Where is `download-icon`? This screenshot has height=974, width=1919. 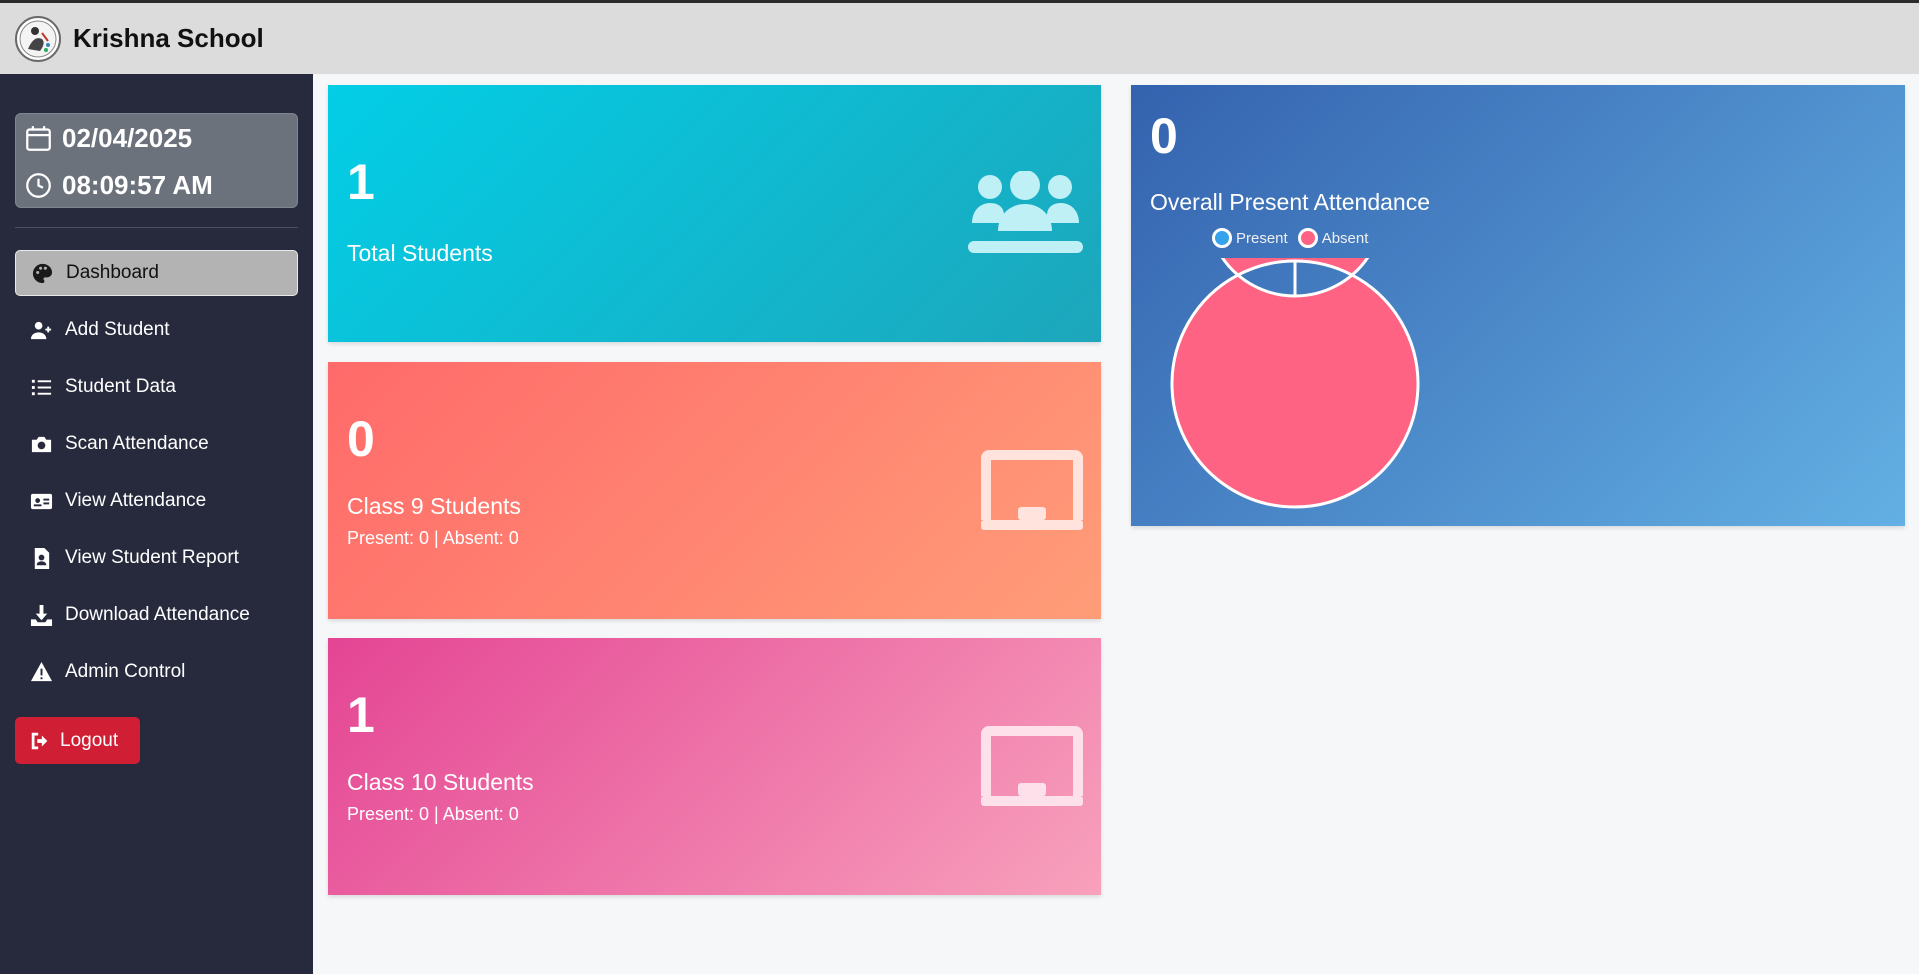 download-icon is located at coordinates (41, 615).